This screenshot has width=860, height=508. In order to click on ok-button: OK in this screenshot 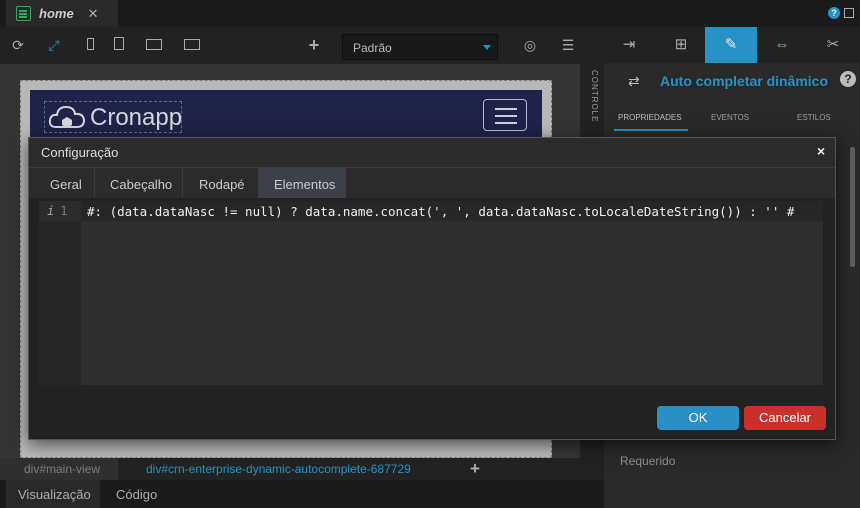, I will do `click(698, 418)`.